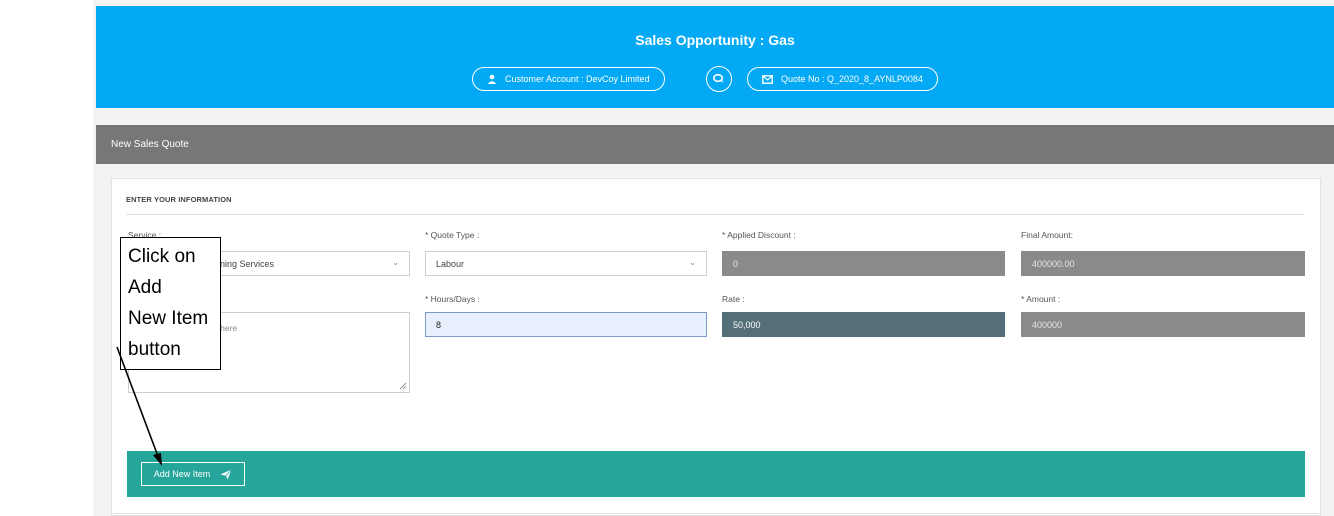 The image size is (1334, 516). I want to click on add-new-item-button: Add New Item, so click(193, 474).